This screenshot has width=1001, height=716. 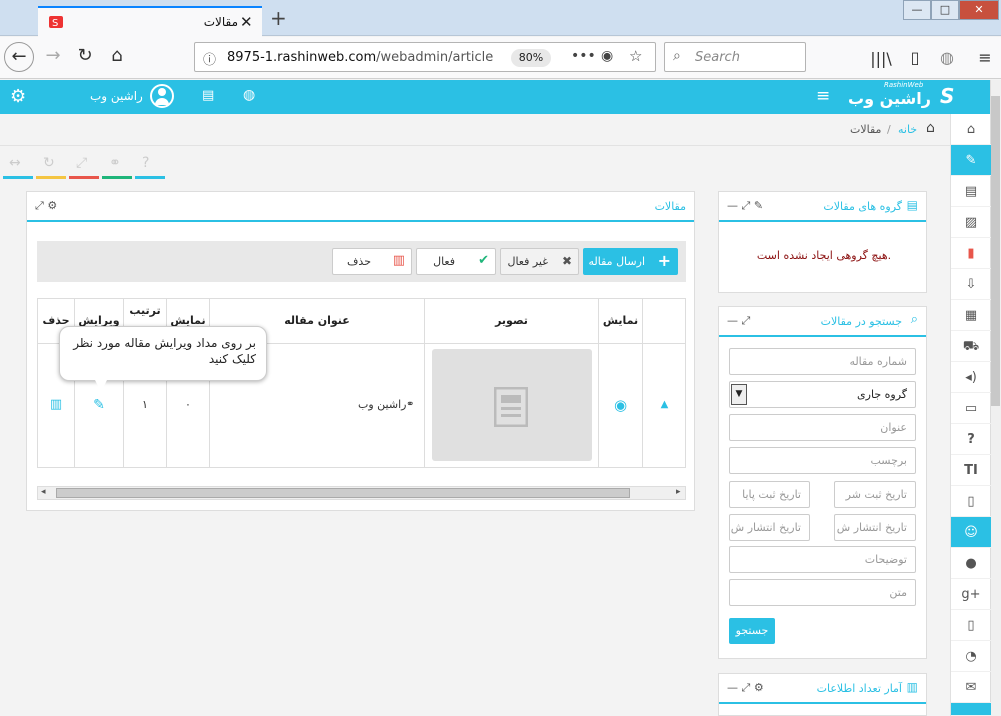 I want to click on edit-icon: ✎, so click(x=758, y=205).